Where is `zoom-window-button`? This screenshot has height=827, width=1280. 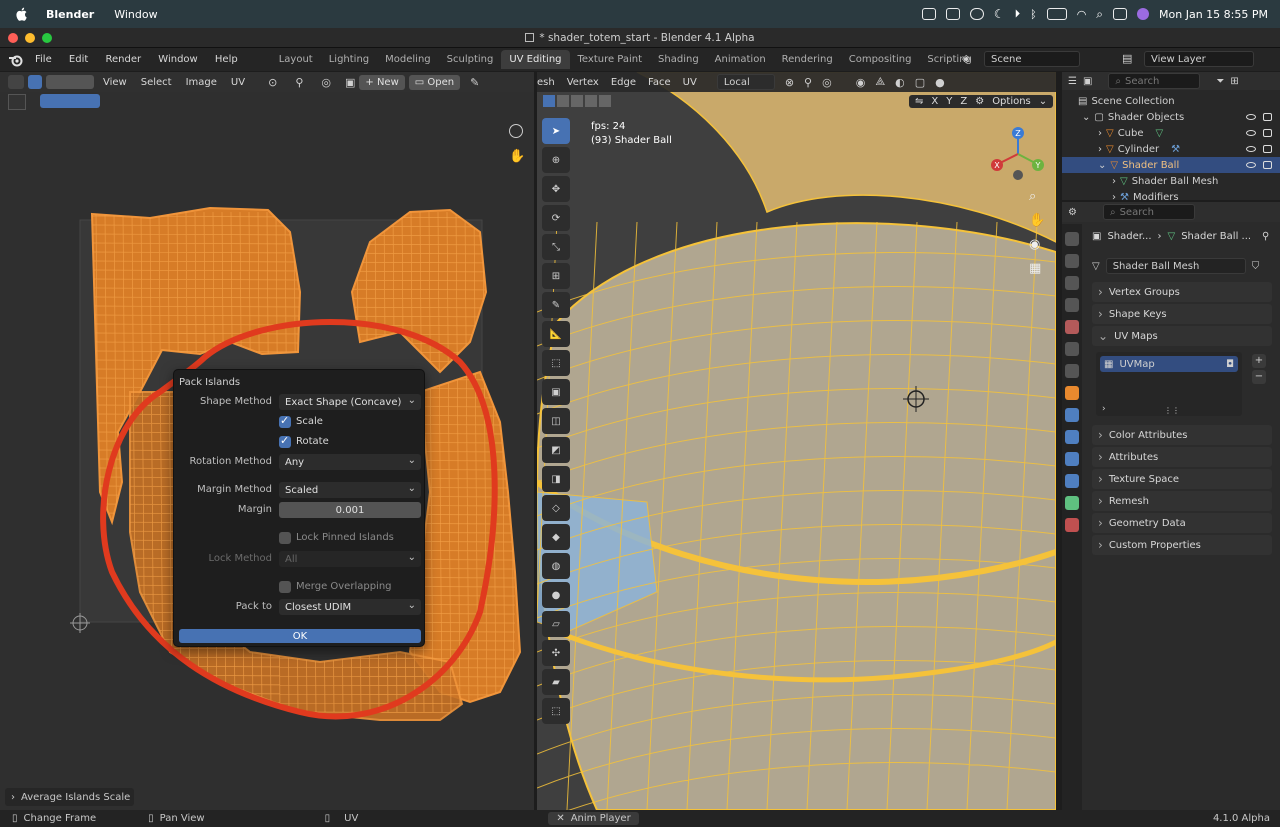
zoom-window-button is located at coordinates (47, 38).